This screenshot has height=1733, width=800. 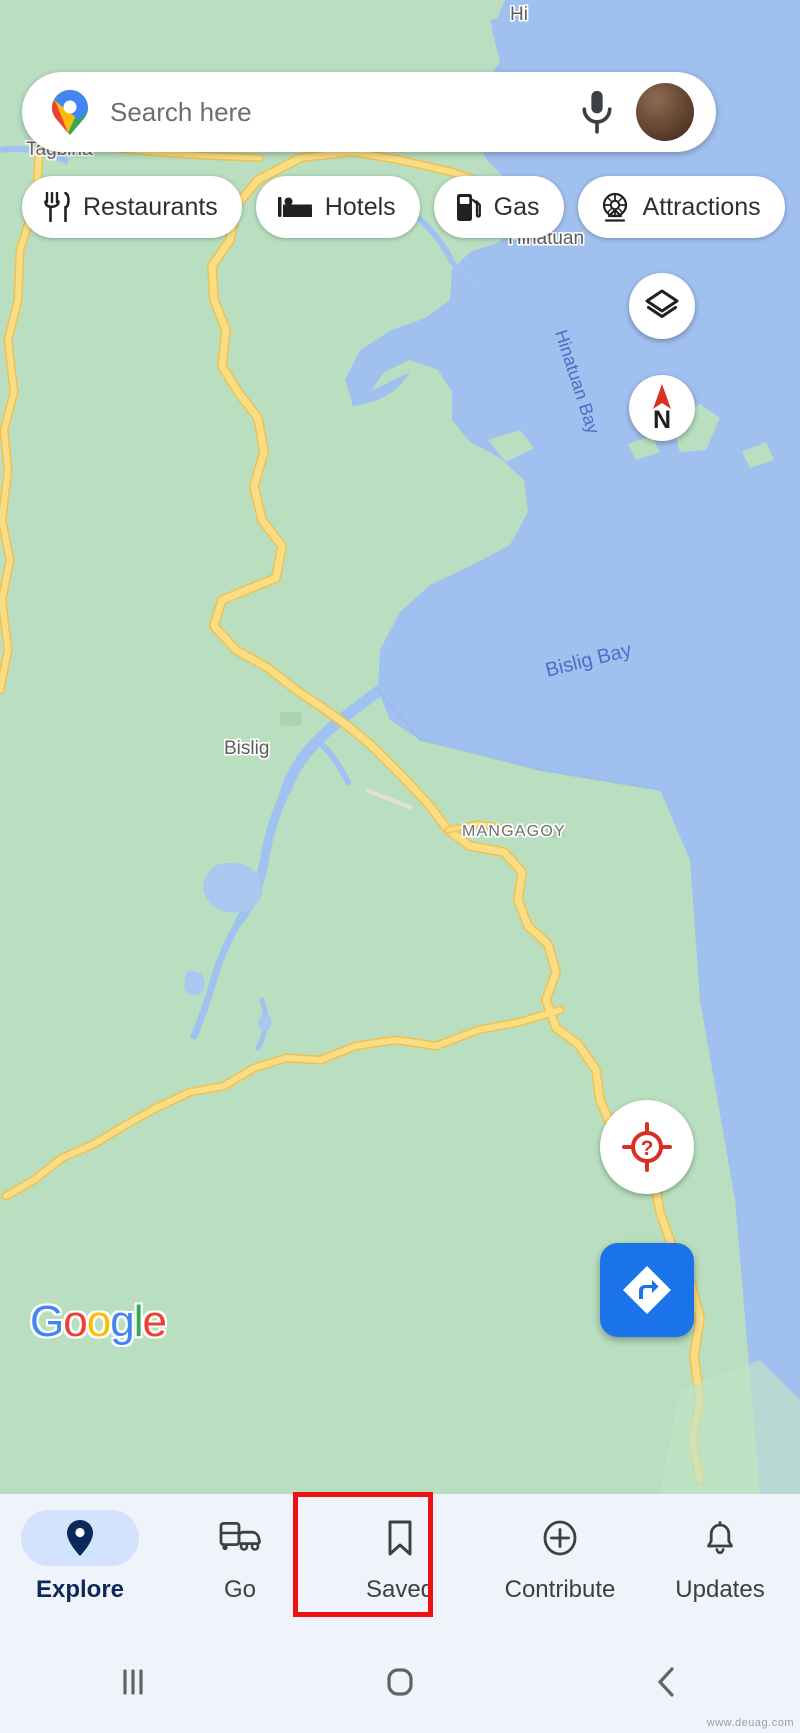 I want to click on my-location-button: ?, so click(x=647, y=1147).